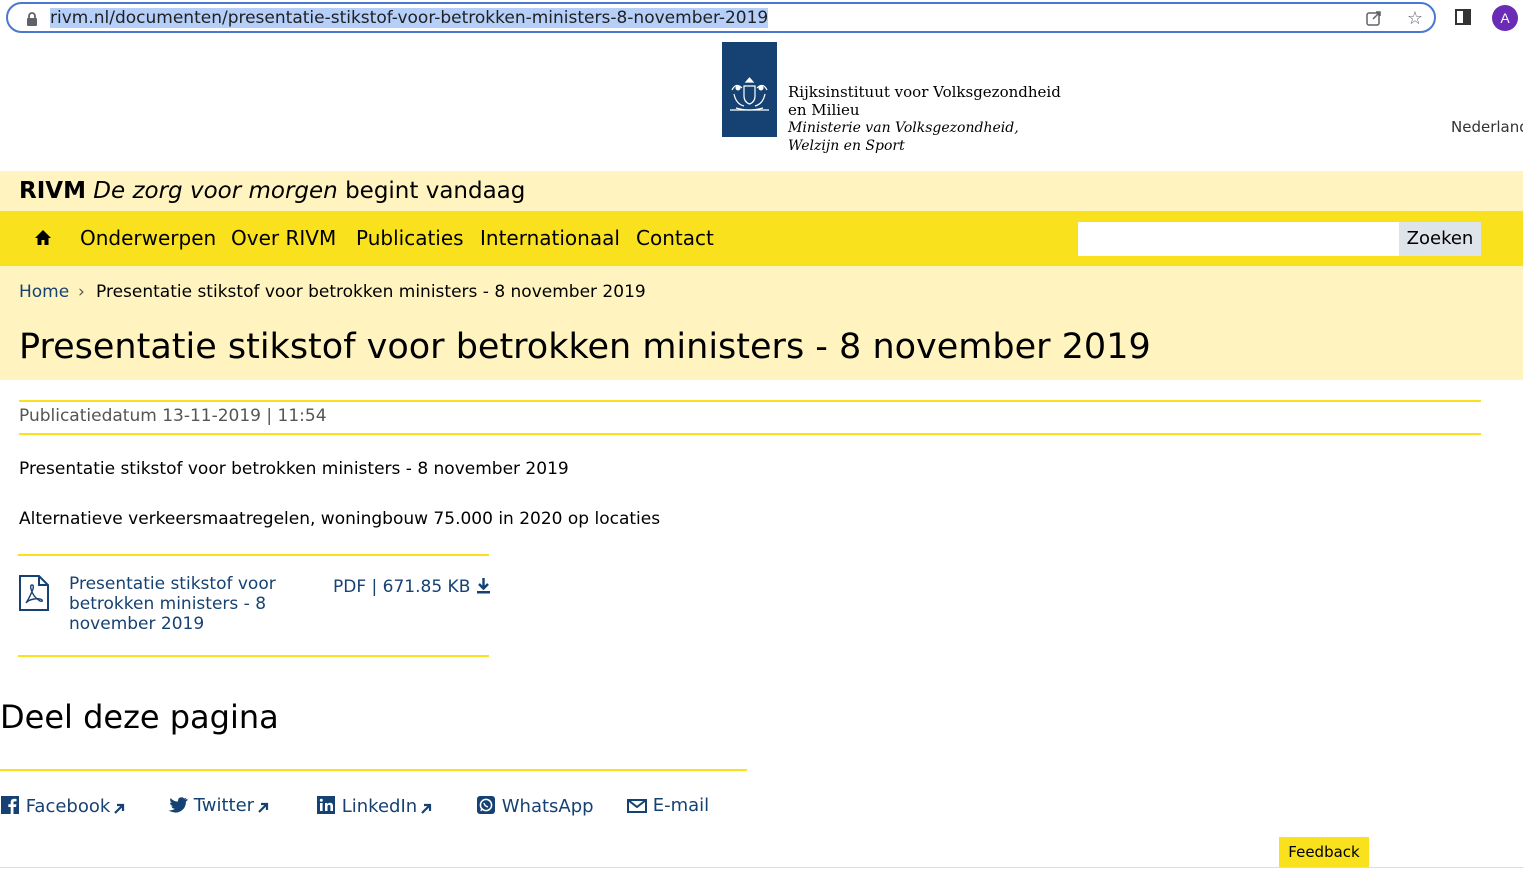  Describe the element at coordinates (637, 806) in the screenshot. I see `mail-icon` at that location.